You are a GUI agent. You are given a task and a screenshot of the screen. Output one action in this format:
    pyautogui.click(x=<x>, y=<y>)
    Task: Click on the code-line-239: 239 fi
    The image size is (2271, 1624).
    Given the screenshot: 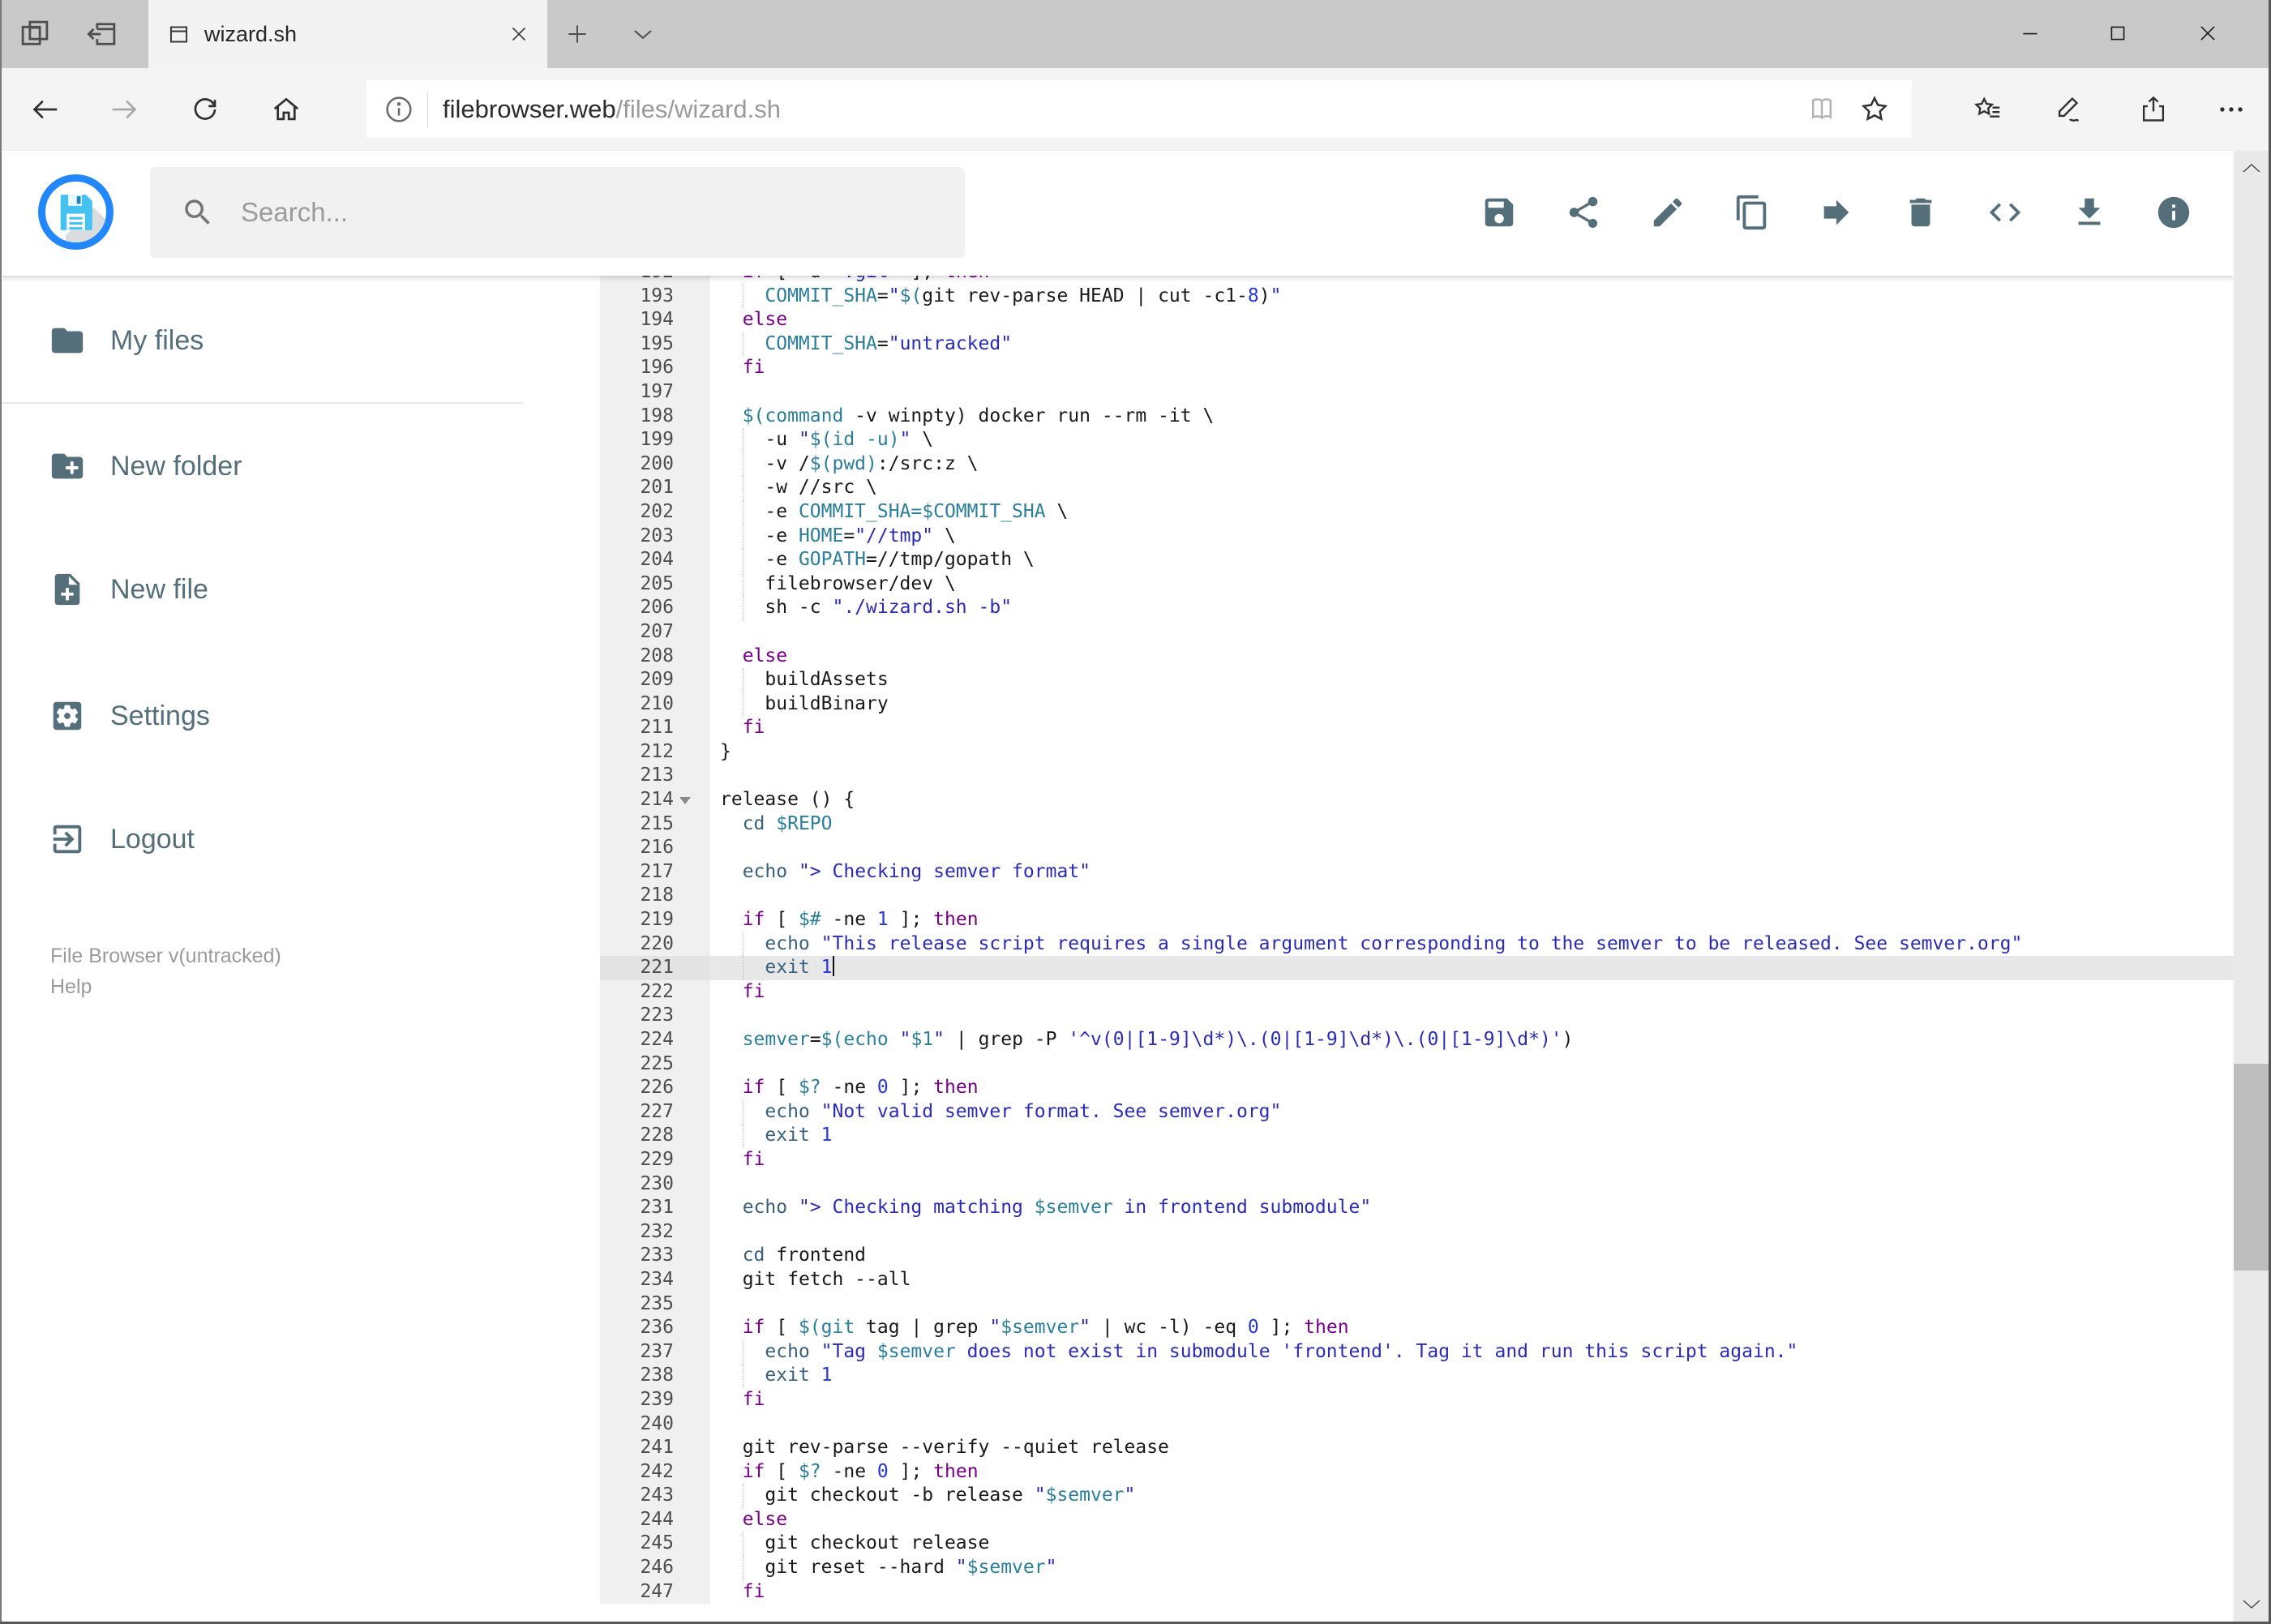 What is the action you would take?
    pyautogui.click(x=1417, y=1400)
    